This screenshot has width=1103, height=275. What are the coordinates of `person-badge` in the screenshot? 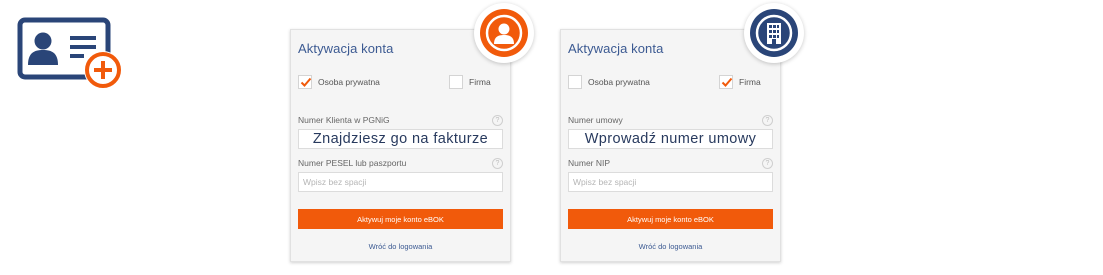 It's located at (504, 33).